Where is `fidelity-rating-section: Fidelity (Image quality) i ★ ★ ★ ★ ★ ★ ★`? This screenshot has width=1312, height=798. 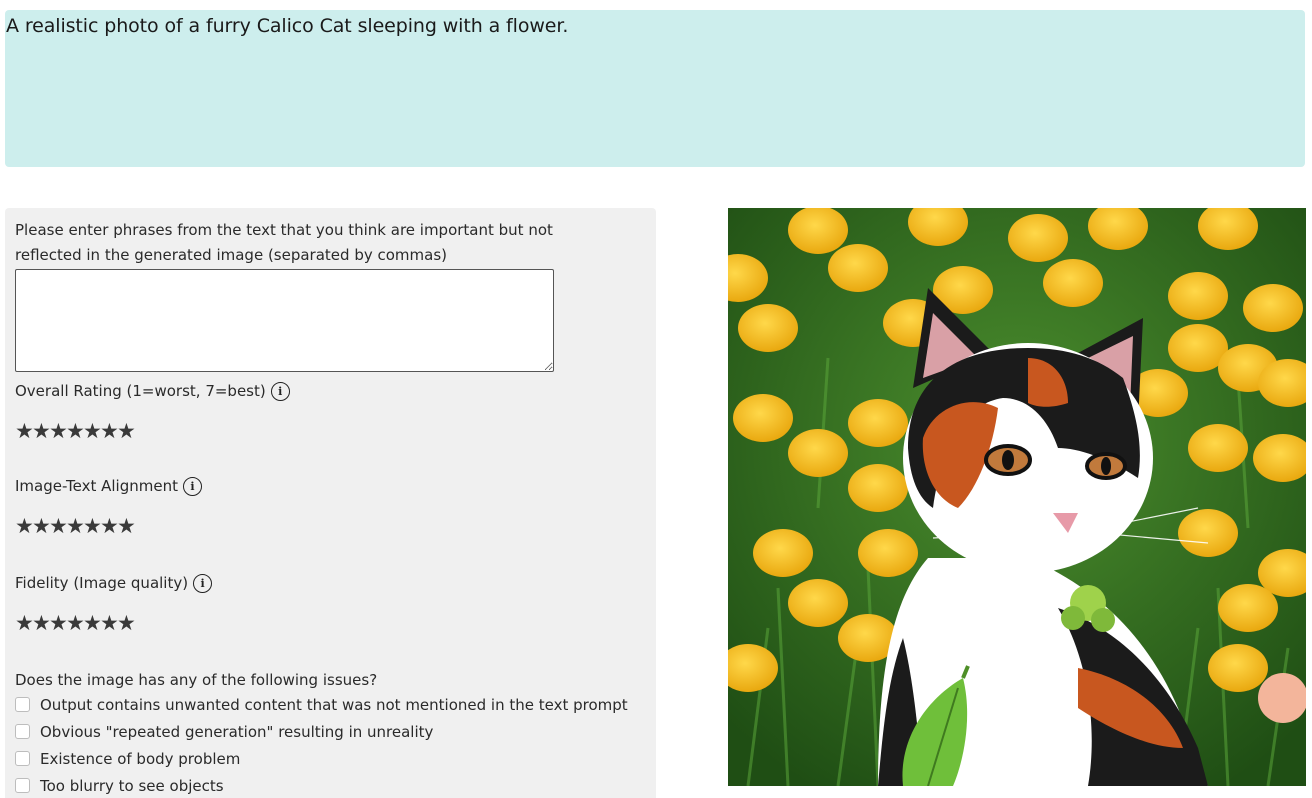 fidelity-rating-section: Fidelity (Image quality) i ★ ★ ★ ★ ★ ★ ★ is located at coordinates (330, 603).